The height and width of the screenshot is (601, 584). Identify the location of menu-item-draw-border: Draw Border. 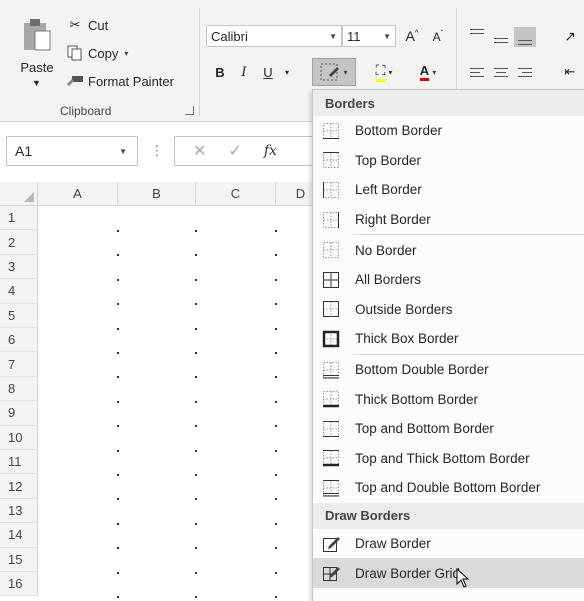
(448, 544).